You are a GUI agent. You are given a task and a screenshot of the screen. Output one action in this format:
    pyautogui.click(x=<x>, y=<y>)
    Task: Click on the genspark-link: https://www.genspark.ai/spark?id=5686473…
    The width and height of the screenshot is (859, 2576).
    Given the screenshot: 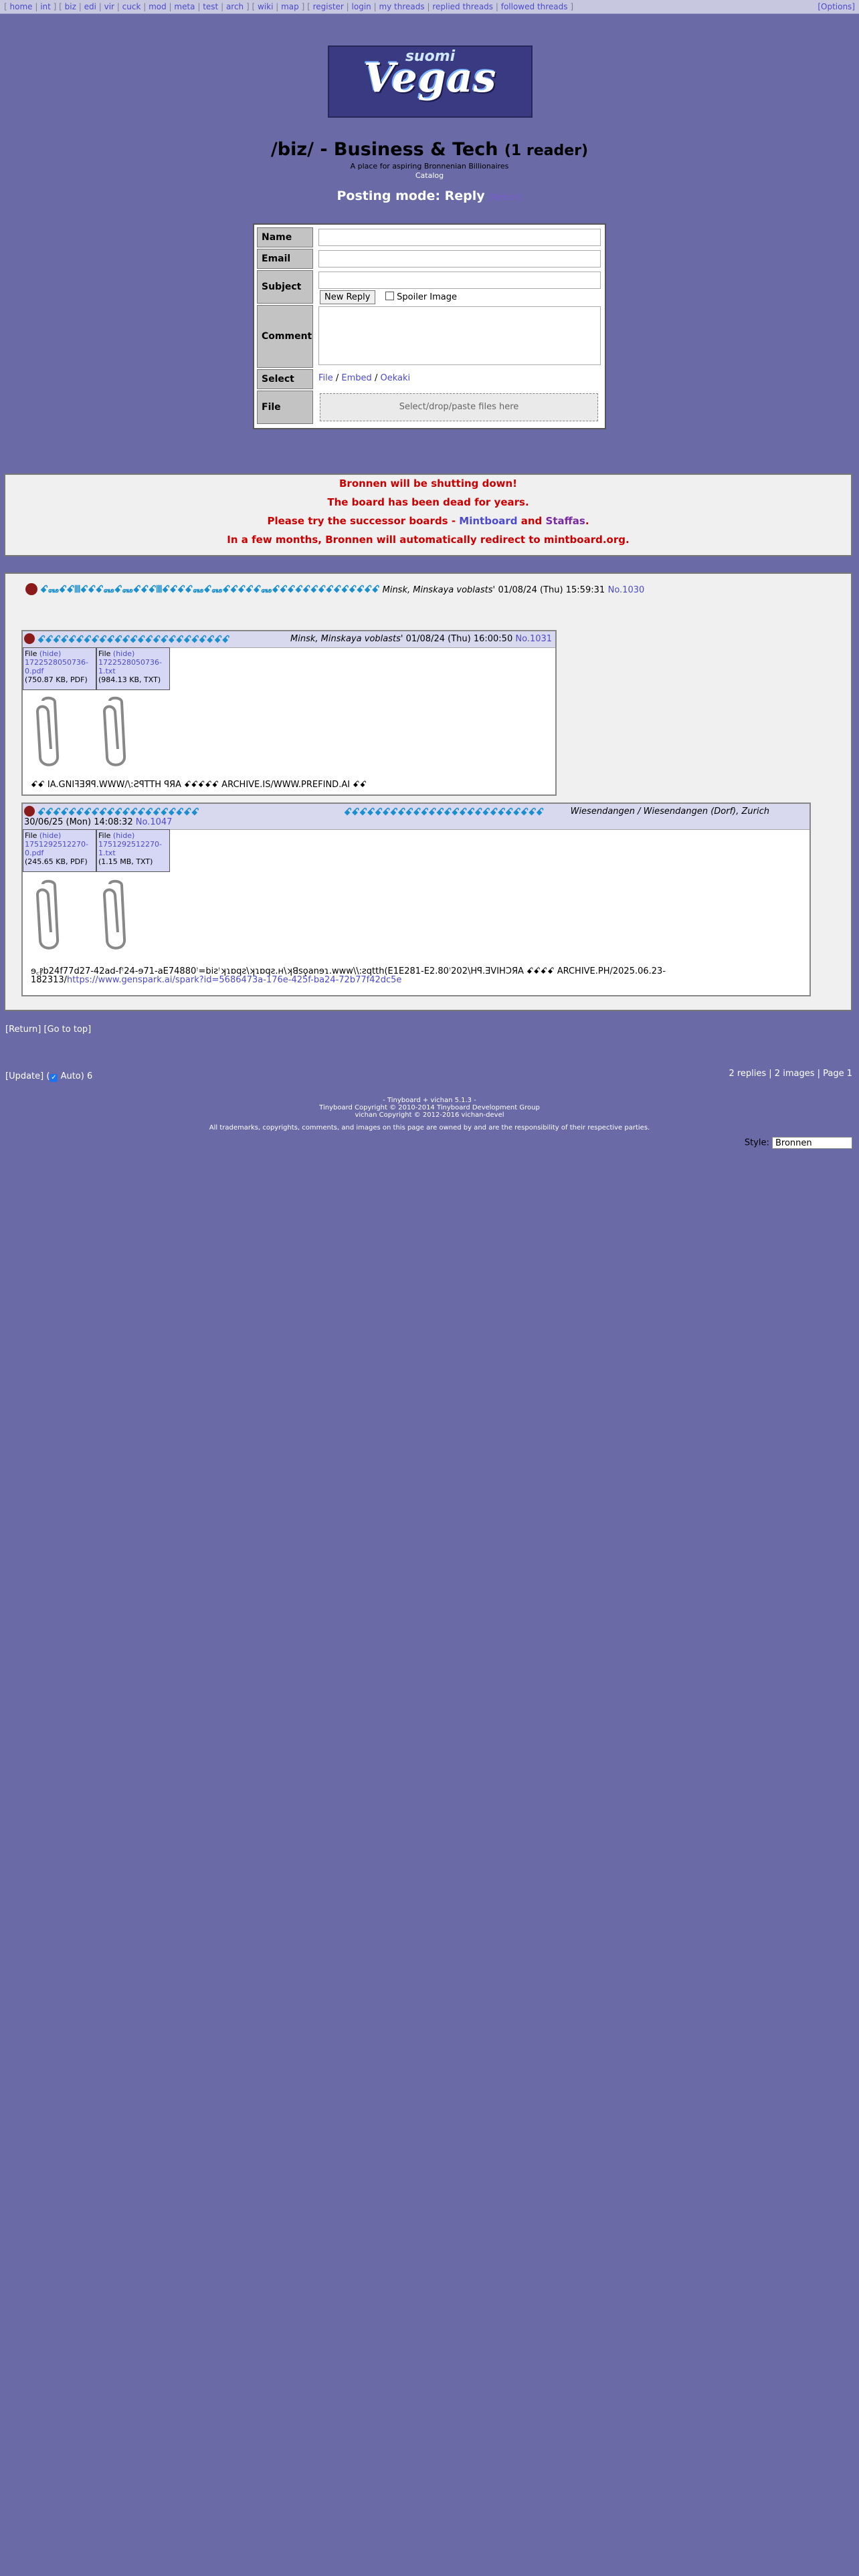 What is the action you would take?
    pyautogui.click(x=234, y=980)
    